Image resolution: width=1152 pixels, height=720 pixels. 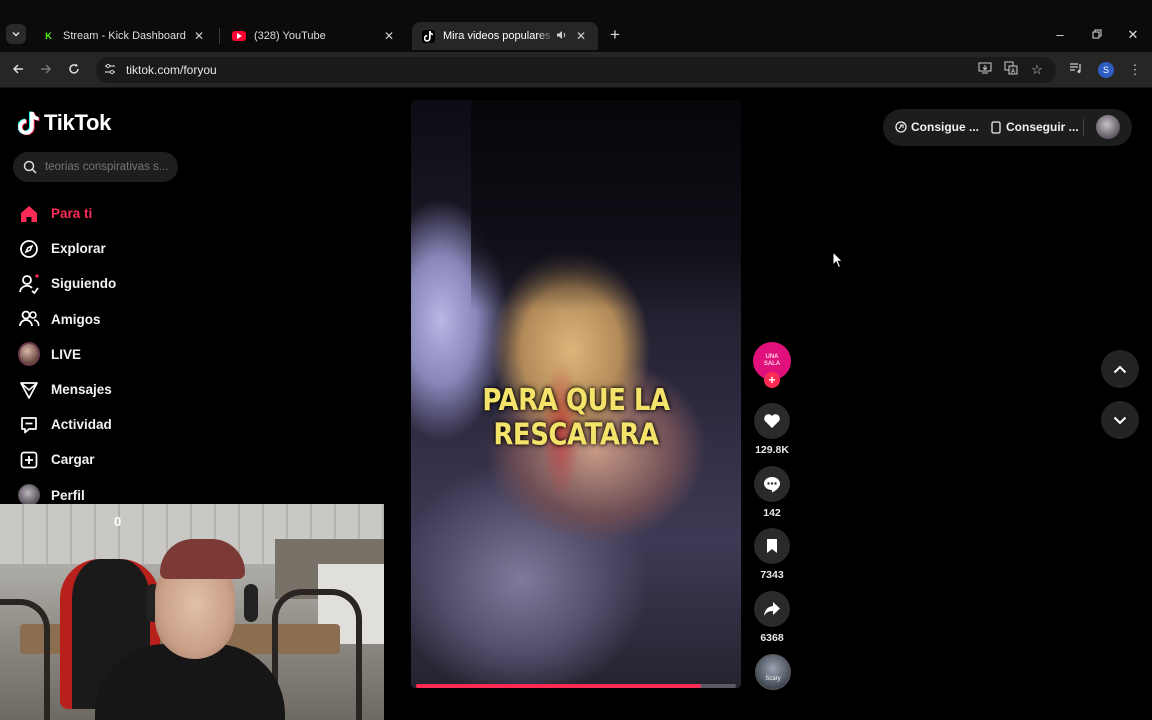 I want to click on install-app-icon, so click(x=985, y=70).